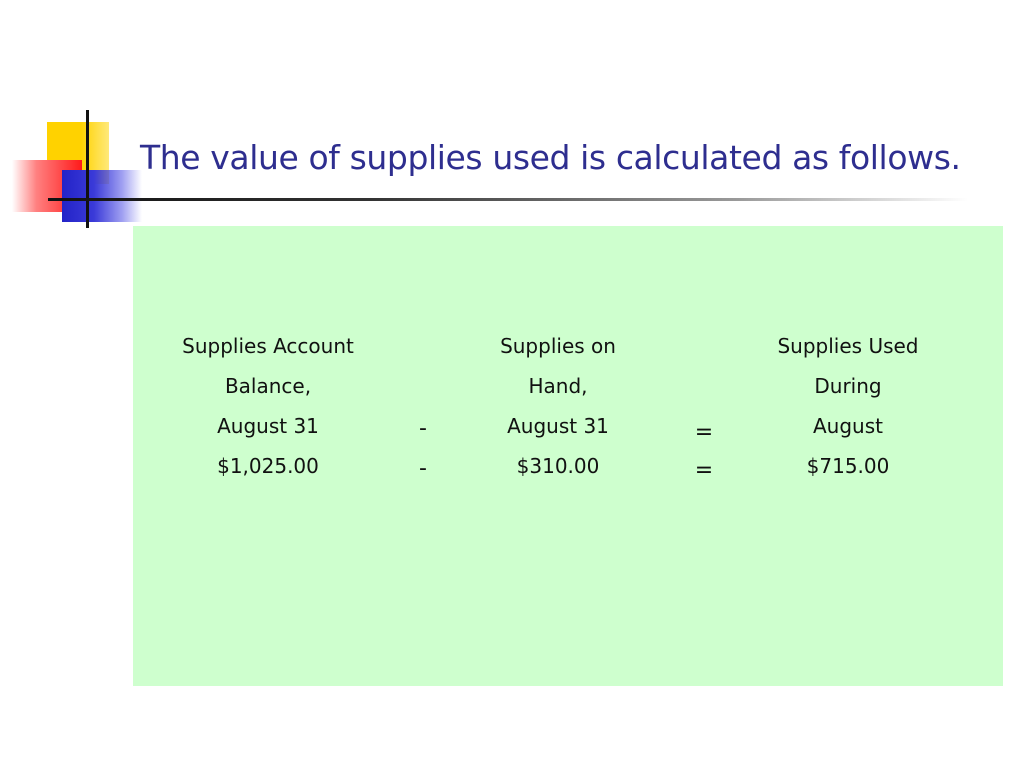 This screenshot has width=1024, height=768. What do you see at coordinates (268, 346) in the screenshot?
I see `balance-label-line1: Supplies Account` at bounding box center [268, 346].